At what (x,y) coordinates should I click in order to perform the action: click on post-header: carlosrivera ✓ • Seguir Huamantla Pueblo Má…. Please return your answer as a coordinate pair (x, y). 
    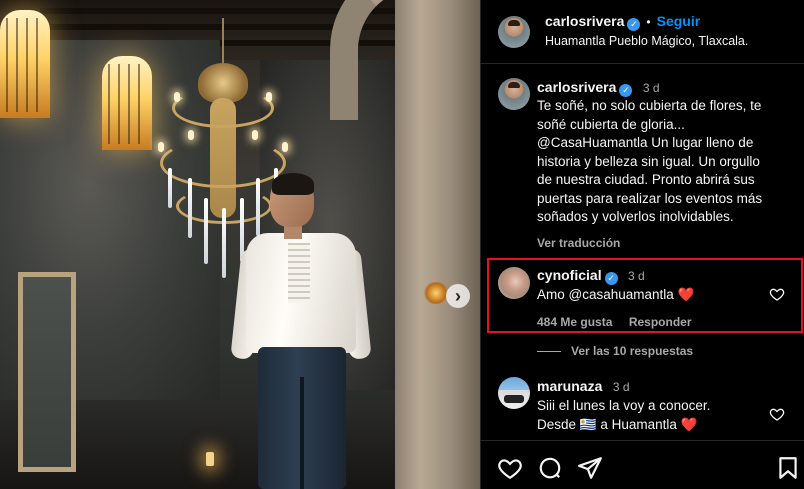
    Looking at the image, I should click on (642, 32).